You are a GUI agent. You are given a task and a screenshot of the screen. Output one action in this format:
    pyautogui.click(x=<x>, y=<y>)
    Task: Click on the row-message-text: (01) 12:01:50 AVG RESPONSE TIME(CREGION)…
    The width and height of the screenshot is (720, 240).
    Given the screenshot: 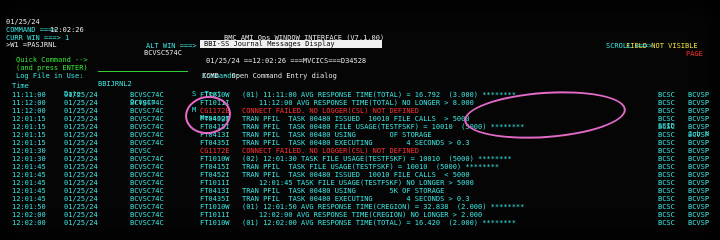 What is the action you would take?
    pyautogui.click(x=383, y=207)
    